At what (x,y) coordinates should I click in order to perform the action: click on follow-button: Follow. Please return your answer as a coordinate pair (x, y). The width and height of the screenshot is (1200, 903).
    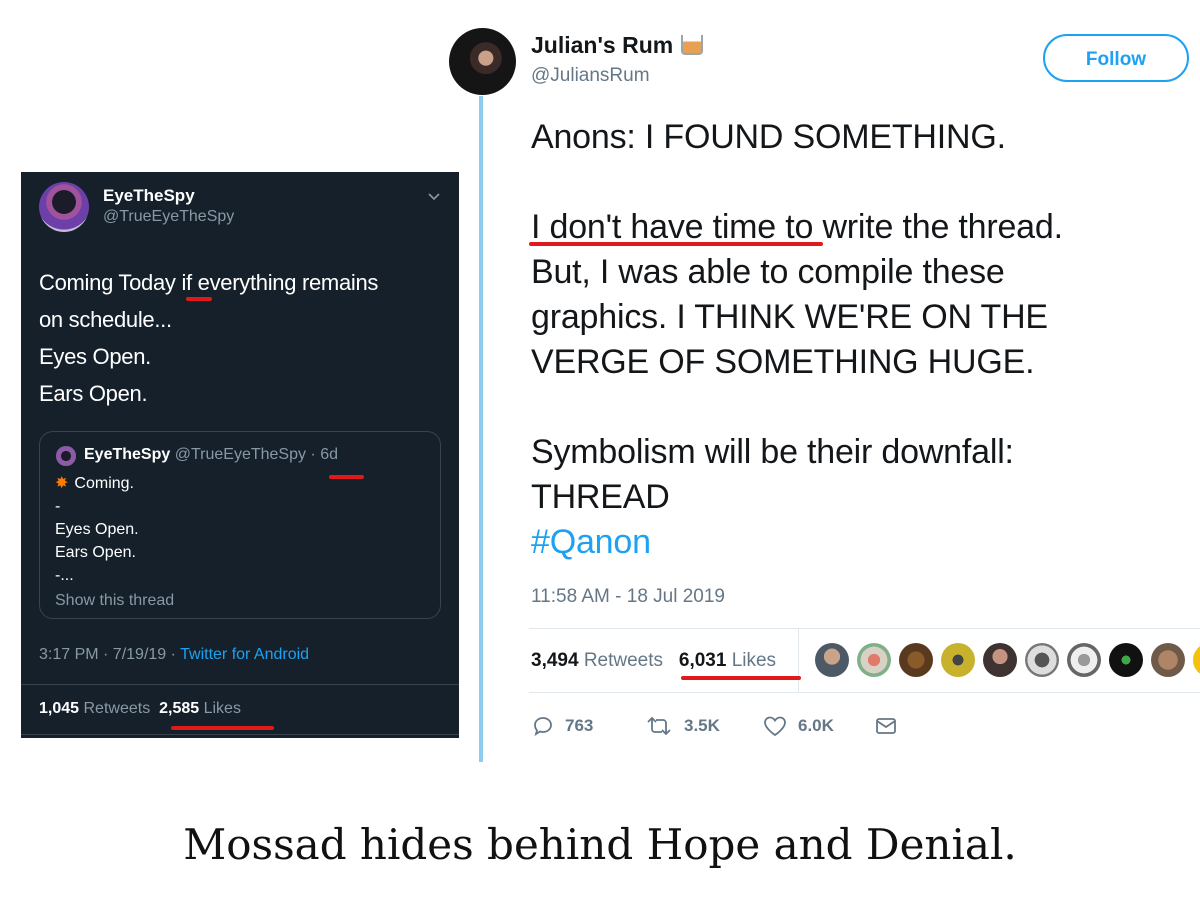
    Looking at the image, I should click on (1116, 58).